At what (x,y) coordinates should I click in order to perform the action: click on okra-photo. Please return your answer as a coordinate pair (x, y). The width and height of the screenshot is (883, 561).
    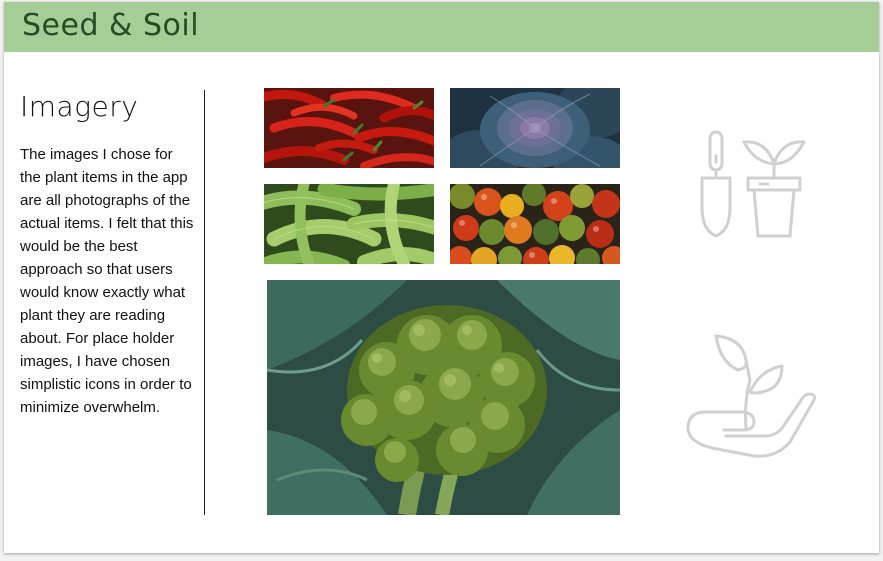
    Looking at the image, I should click on (349, 224).